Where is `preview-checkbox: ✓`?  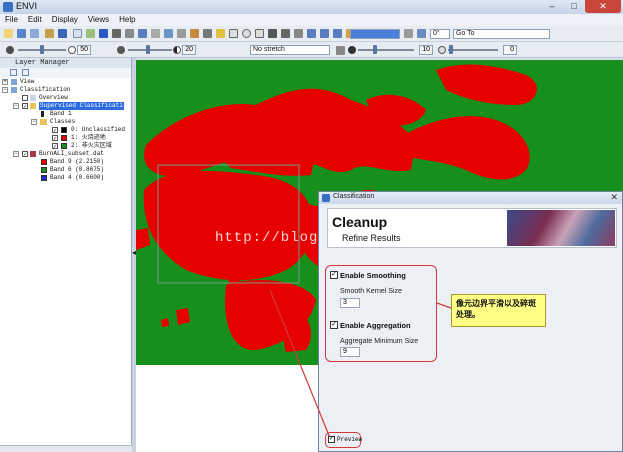
preview-checkbox: ✓ is located at coordinates (331, 439).